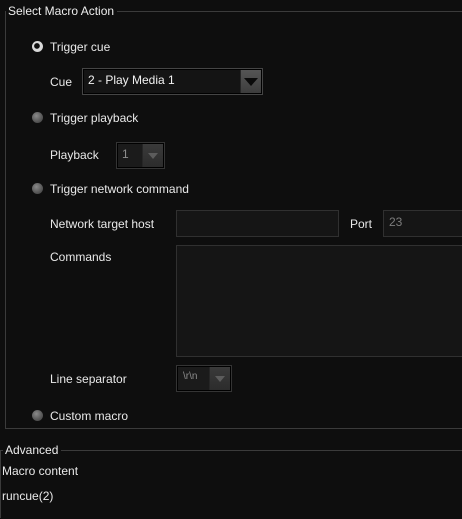 This screenshot has height=519, width=462. Describe the element at coordinates (37, 117) in the screenshot. I see `trigger-playback-radio` at that location.